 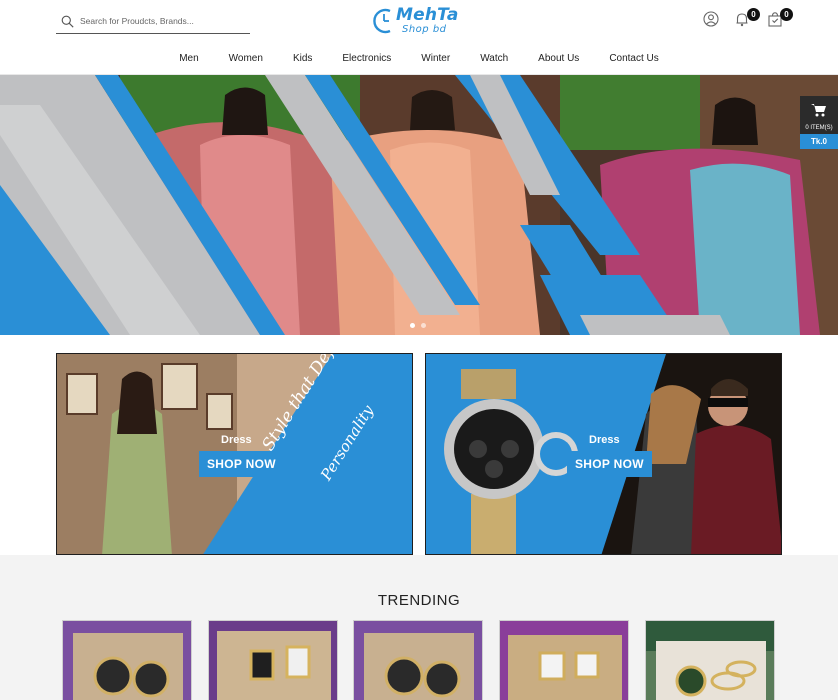 I want to click on notifications-count-badge: 0, so click(x=753, y=14).